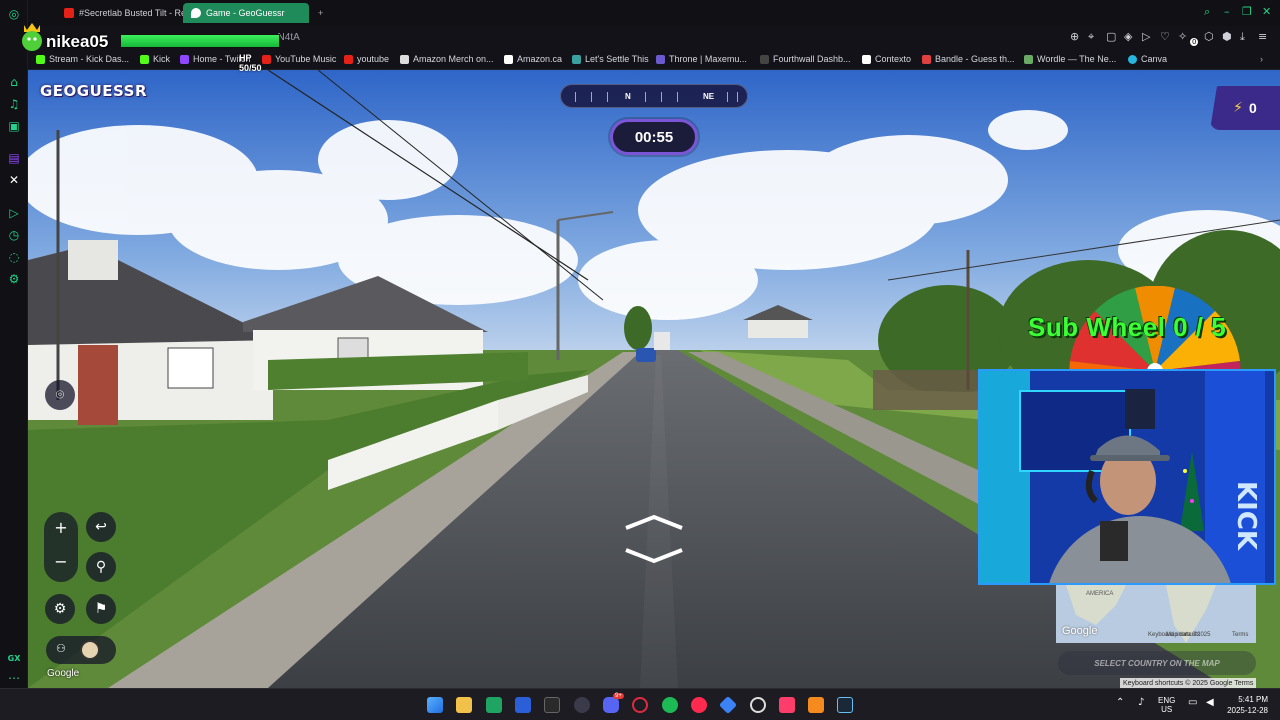 Image resolution: width=1280 pixels, height=720 pixels. I want to click on clock: 5:41 PM 2025-12-28, so click(1247, 705).